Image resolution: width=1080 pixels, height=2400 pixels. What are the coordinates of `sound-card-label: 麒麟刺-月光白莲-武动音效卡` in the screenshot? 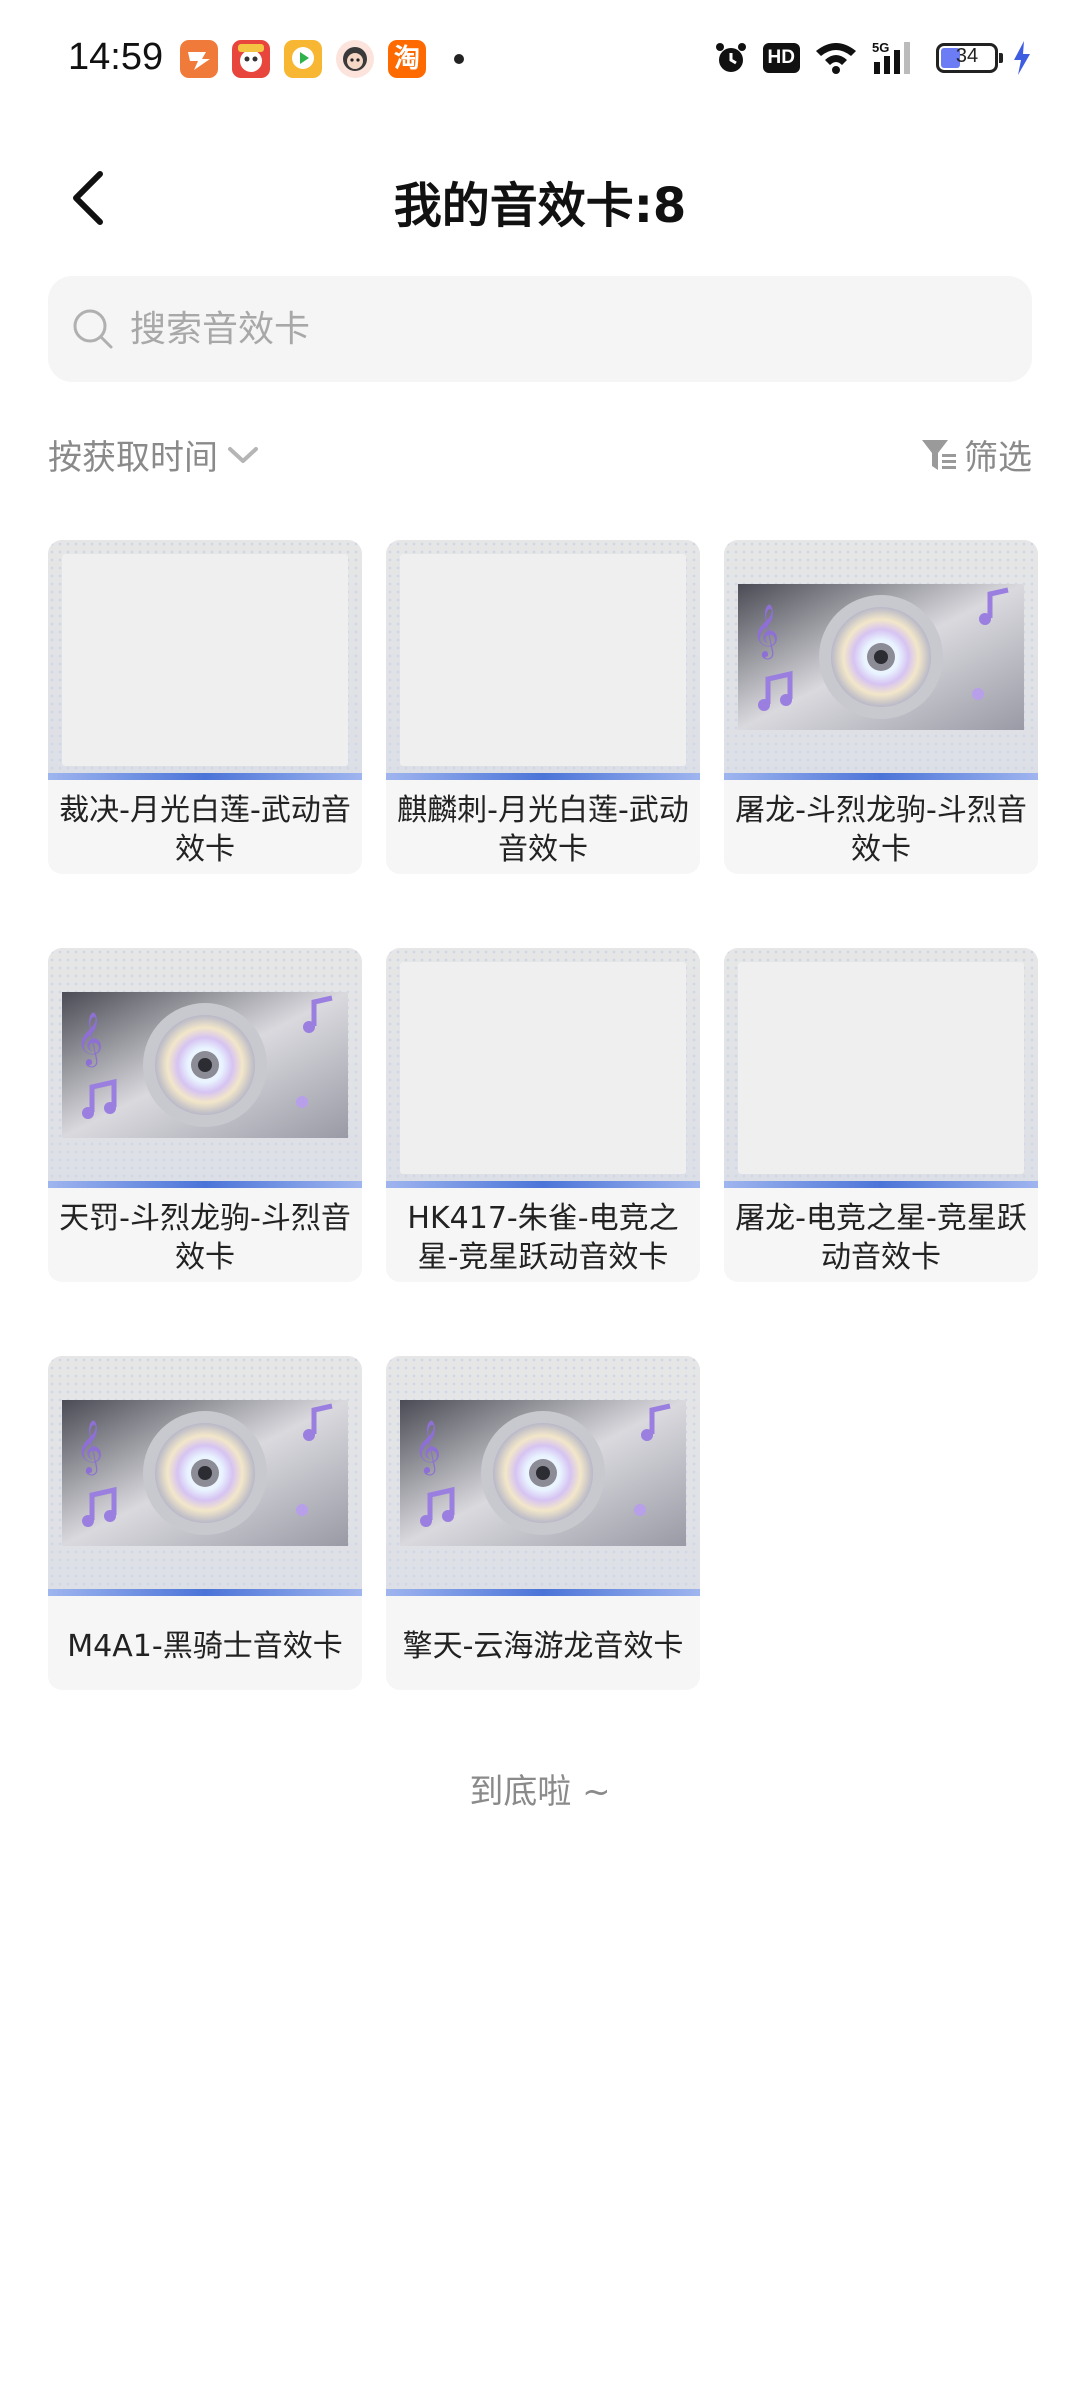 It's located at (543, 830).